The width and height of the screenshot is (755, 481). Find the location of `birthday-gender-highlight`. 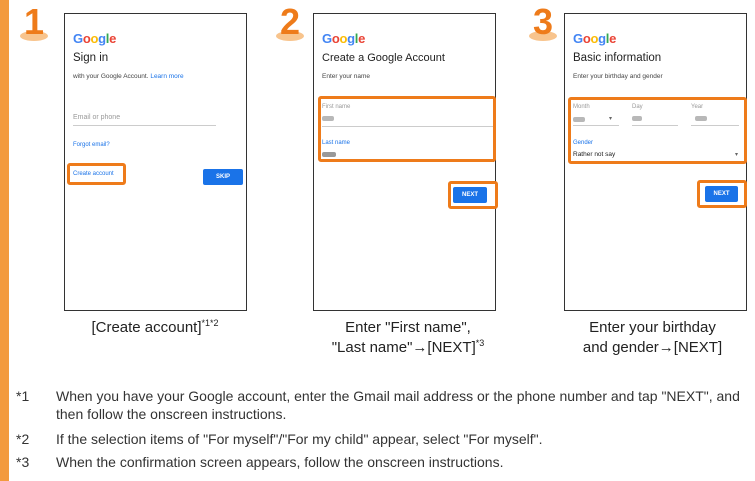

birthday-gender-highlight is located at coordinates (657, 130).